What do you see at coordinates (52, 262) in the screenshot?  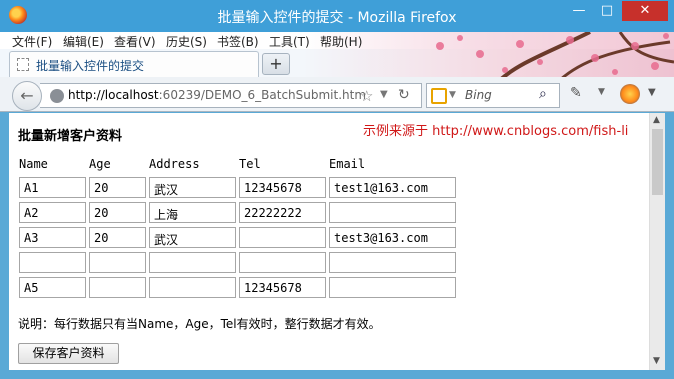 I see `name-input` at bounding box center [52, 262].